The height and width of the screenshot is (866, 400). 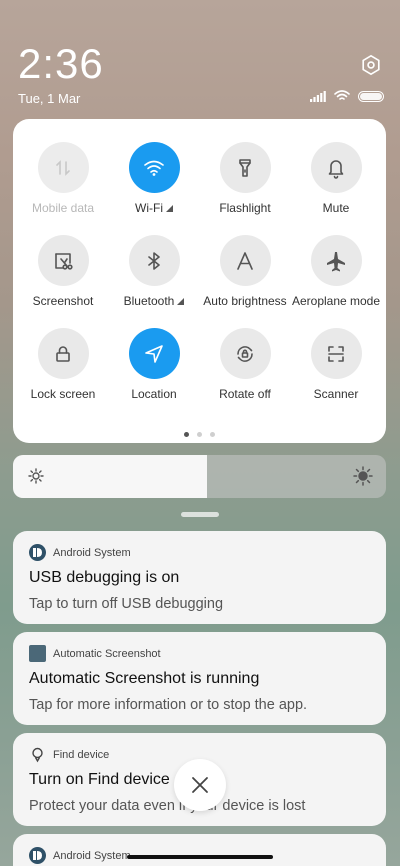 I want to click on bluetooth-icon, so click(x=154, y=260).